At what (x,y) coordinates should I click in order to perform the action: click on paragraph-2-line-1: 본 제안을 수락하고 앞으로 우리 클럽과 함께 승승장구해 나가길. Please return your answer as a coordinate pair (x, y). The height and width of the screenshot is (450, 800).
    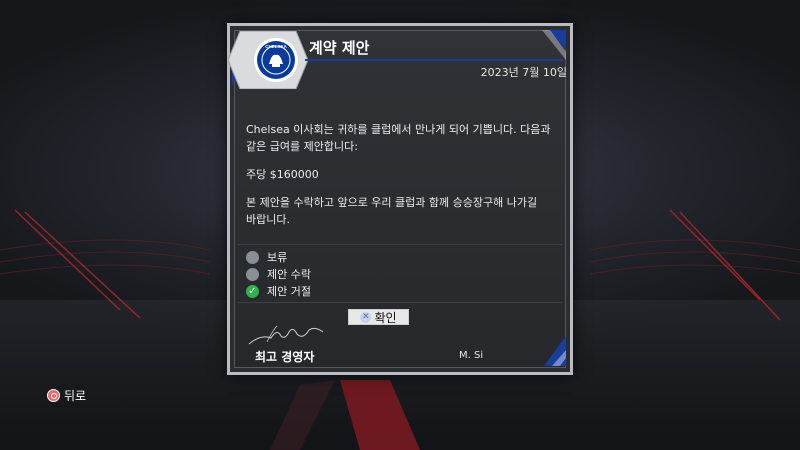
    Looking at the image, I should click on (392, 202).